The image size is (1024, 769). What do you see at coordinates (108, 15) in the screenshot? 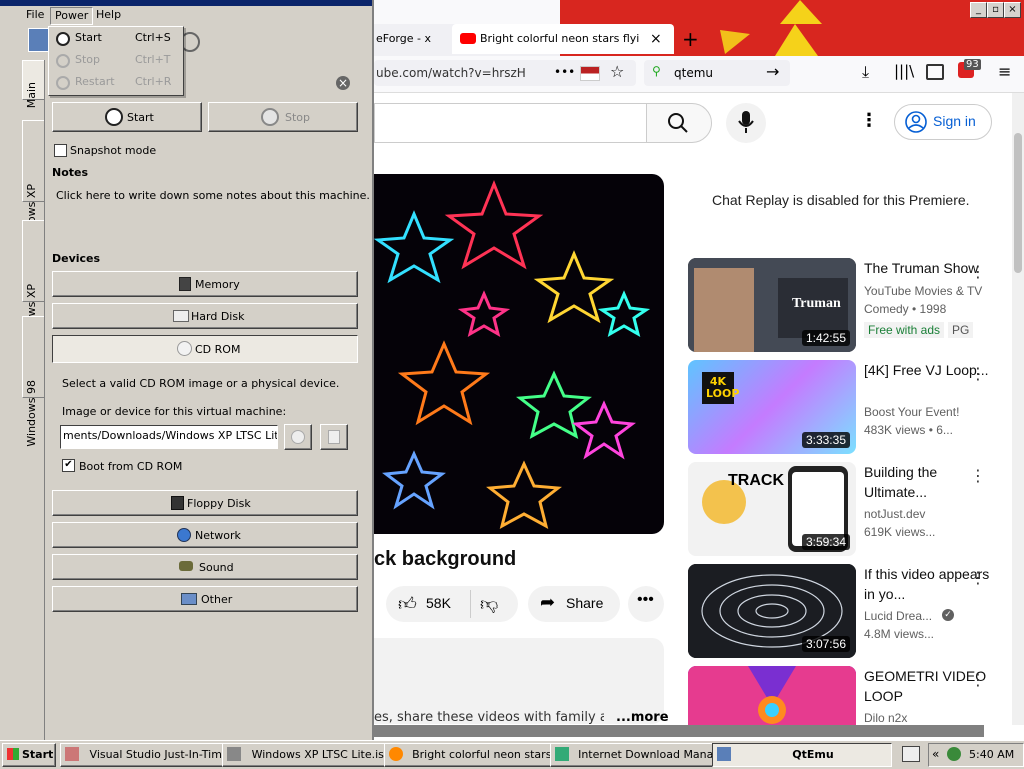
I see `menu-help: Help` at bounding box center [108, 15].